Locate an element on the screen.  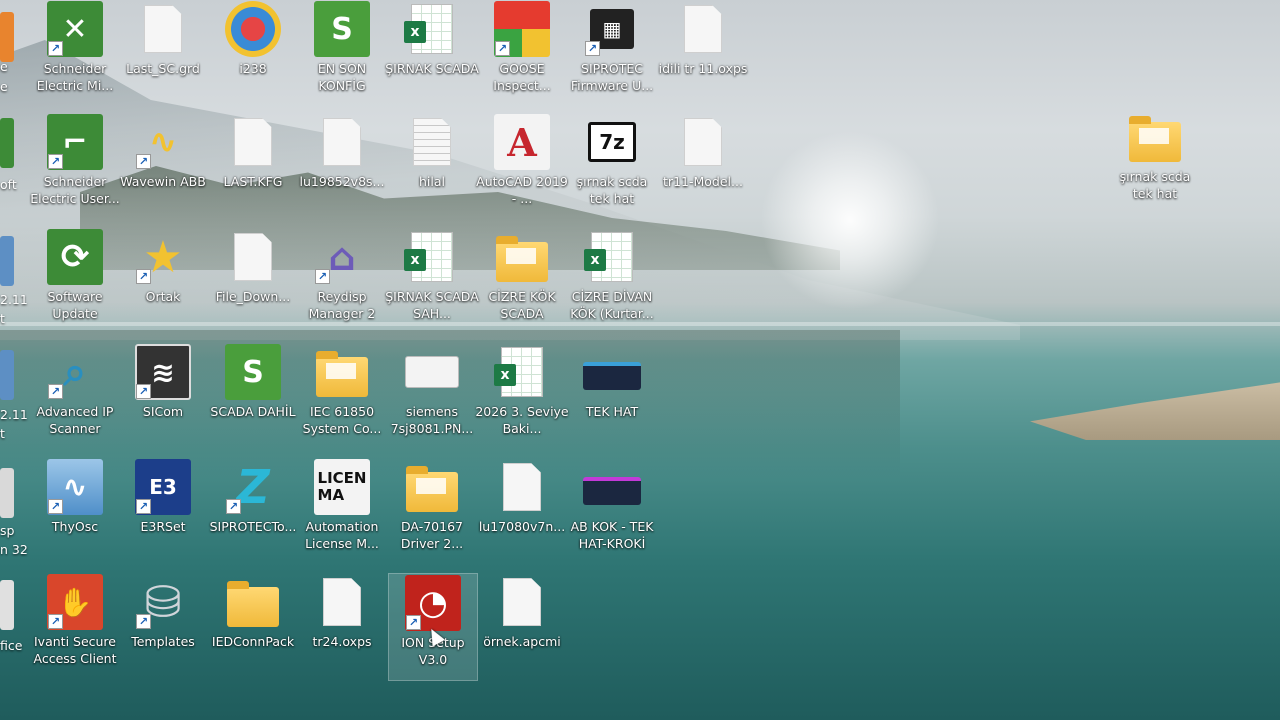
desktop-icon-label: i238 is located at coordinates (253, 68).